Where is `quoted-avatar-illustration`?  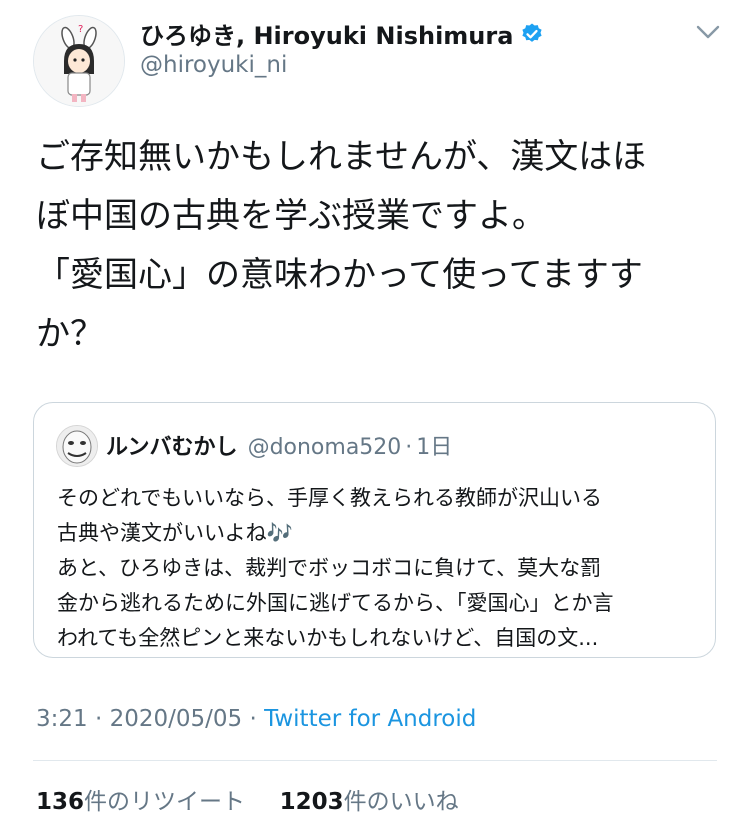 quoted-avatar-illustration is located at coordinates (77, 446).